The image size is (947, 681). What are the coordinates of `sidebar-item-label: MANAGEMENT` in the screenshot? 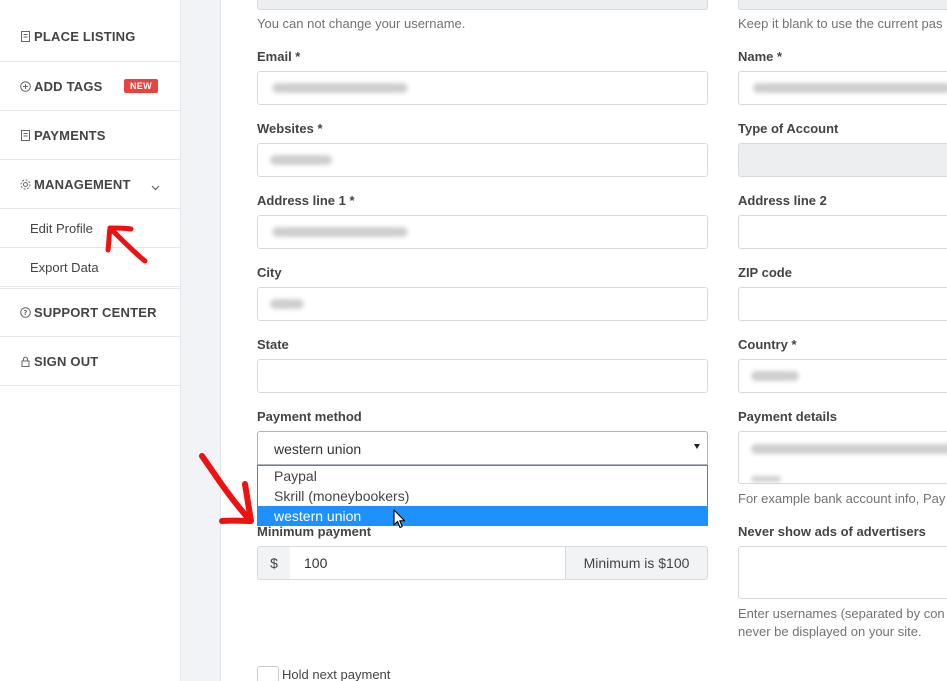 It's located at (82, 184).